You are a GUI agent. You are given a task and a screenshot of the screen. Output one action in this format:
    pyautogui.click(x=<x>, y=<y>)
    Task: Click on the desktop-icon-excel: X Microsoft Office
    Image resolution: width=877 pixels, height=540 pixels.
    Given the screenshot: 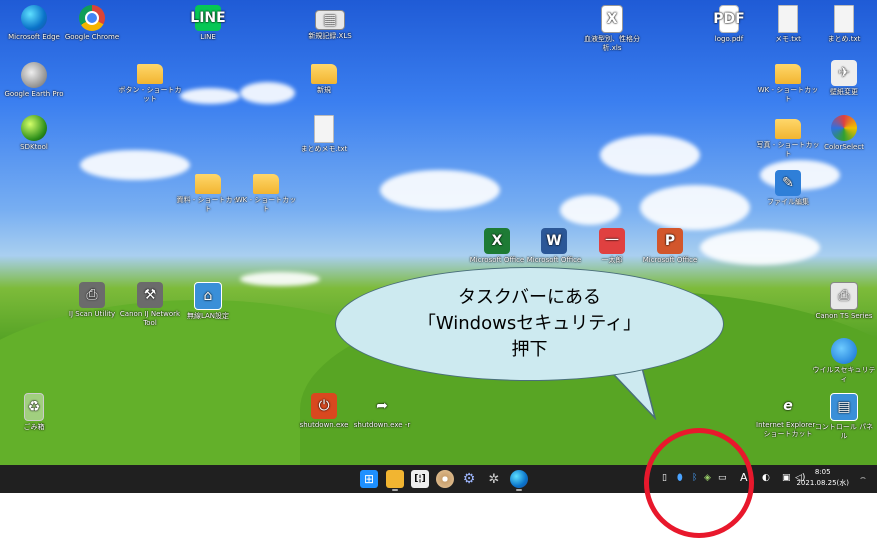 What is the action you would take?
    pyautogui.click(x=497, y=246)
    